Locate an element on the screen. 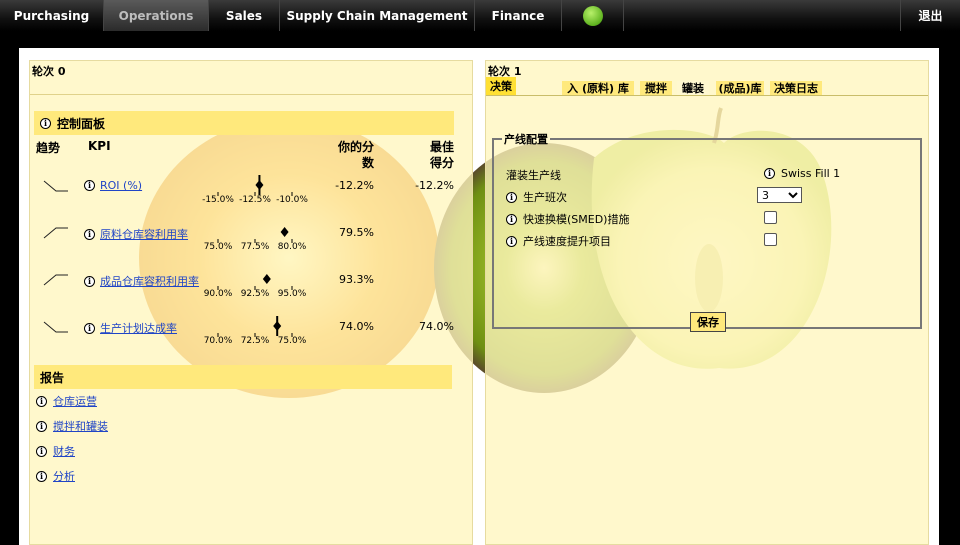  kpi-row-roi: i ROI (%) -12.2% -12.2% -15.0% -12.5% -10.0% is located at coordinates (252, 194).